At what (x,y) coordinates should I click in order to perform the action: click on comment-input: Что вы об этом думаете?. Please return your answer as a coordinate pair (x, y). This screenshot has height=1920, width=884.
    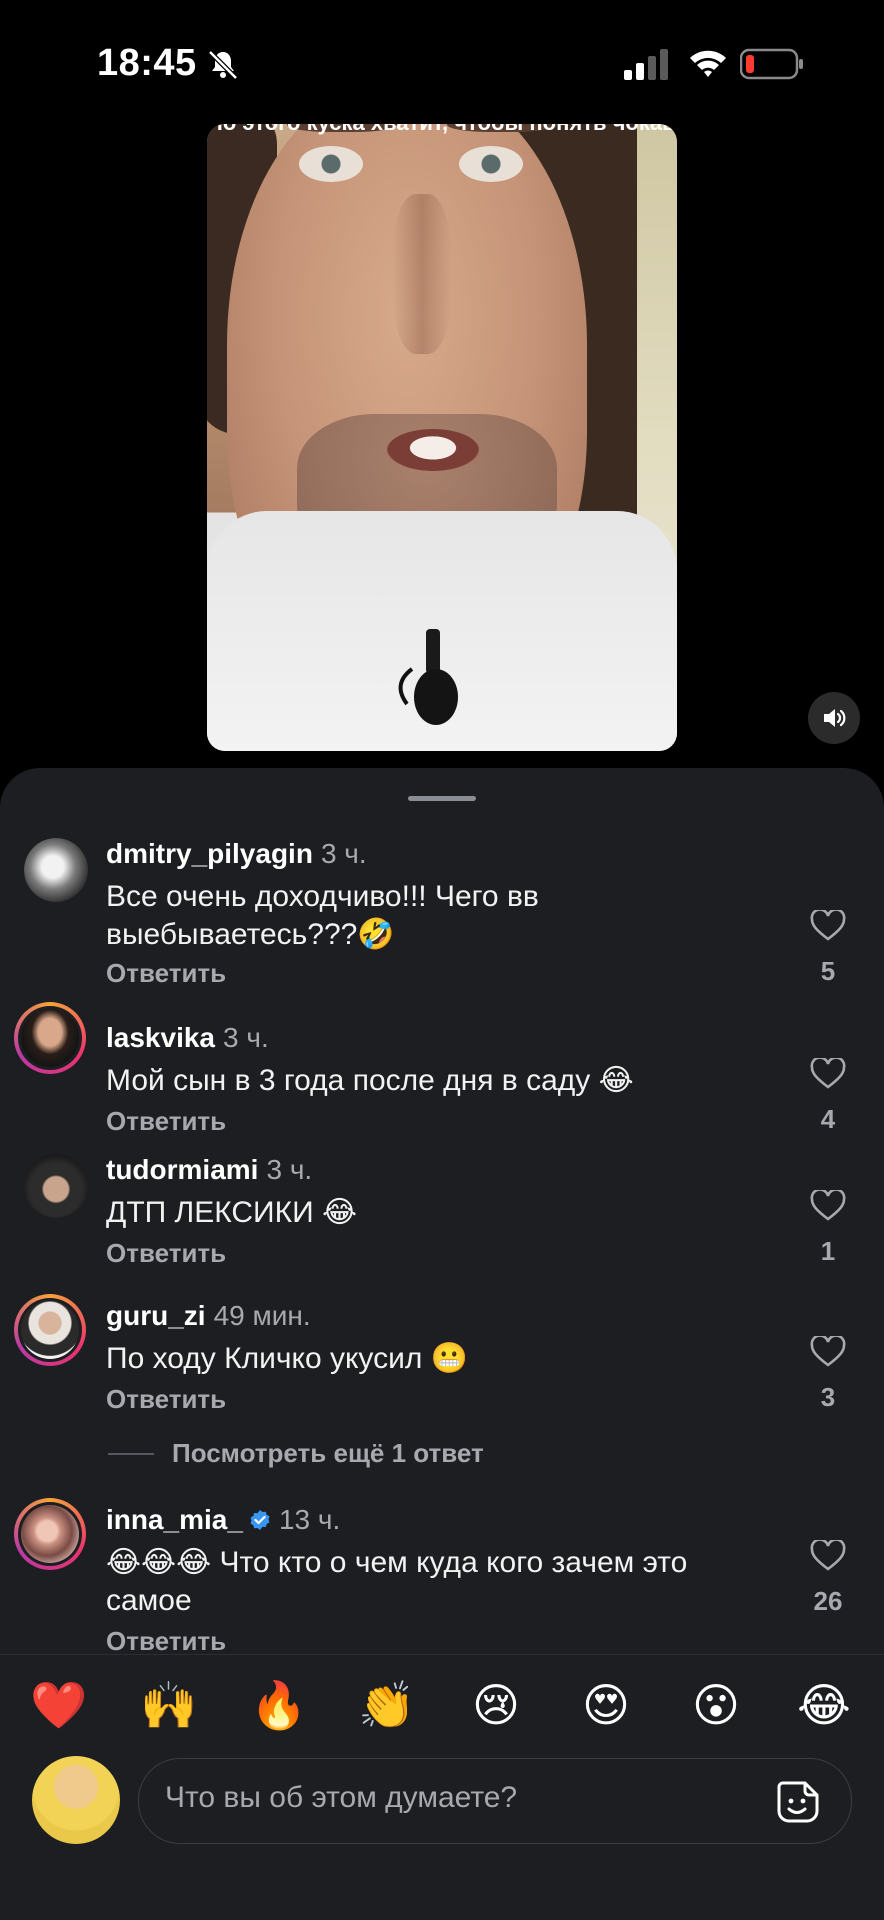
    Looking at the image, I should click on (495, 1801).